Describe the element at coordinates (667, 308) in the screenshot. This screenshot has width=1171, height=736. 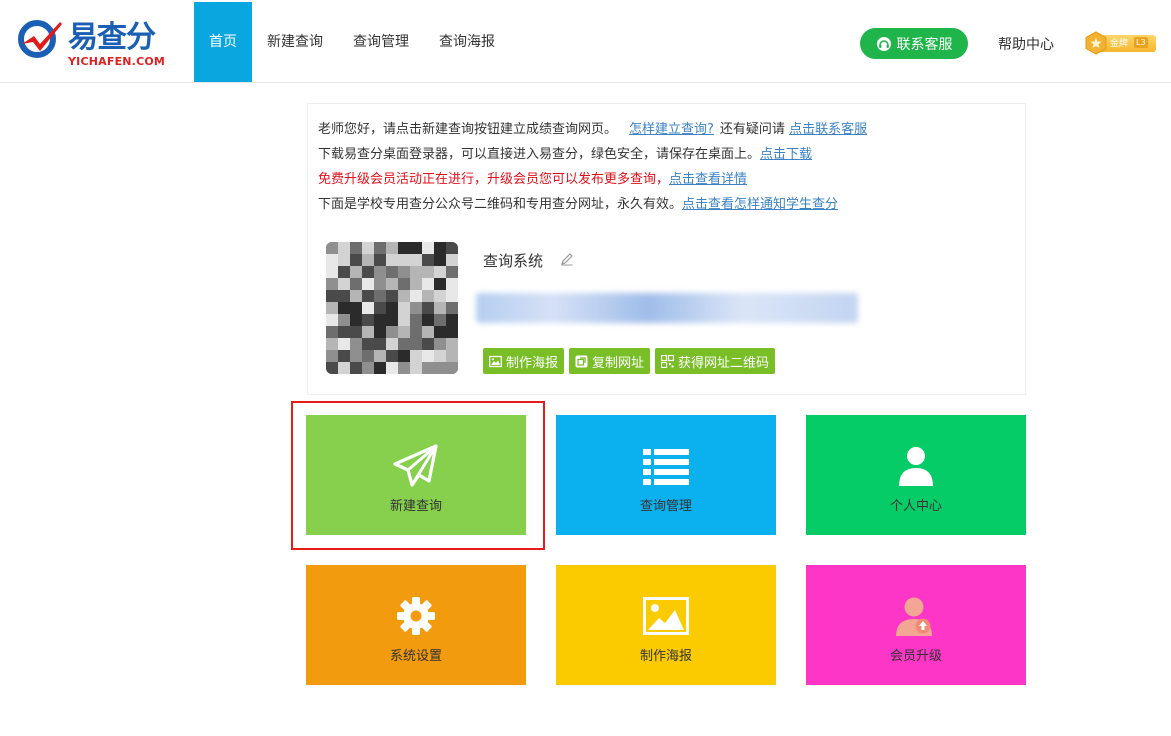
I see `query-url-blurred` at that location.